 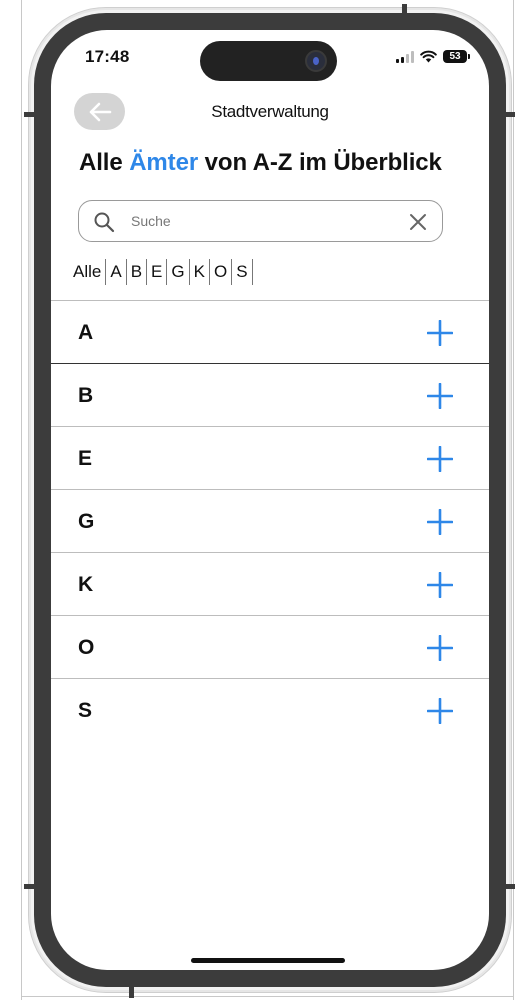 I want to click on letter-filter-item: K, so click(x=199, y=272).